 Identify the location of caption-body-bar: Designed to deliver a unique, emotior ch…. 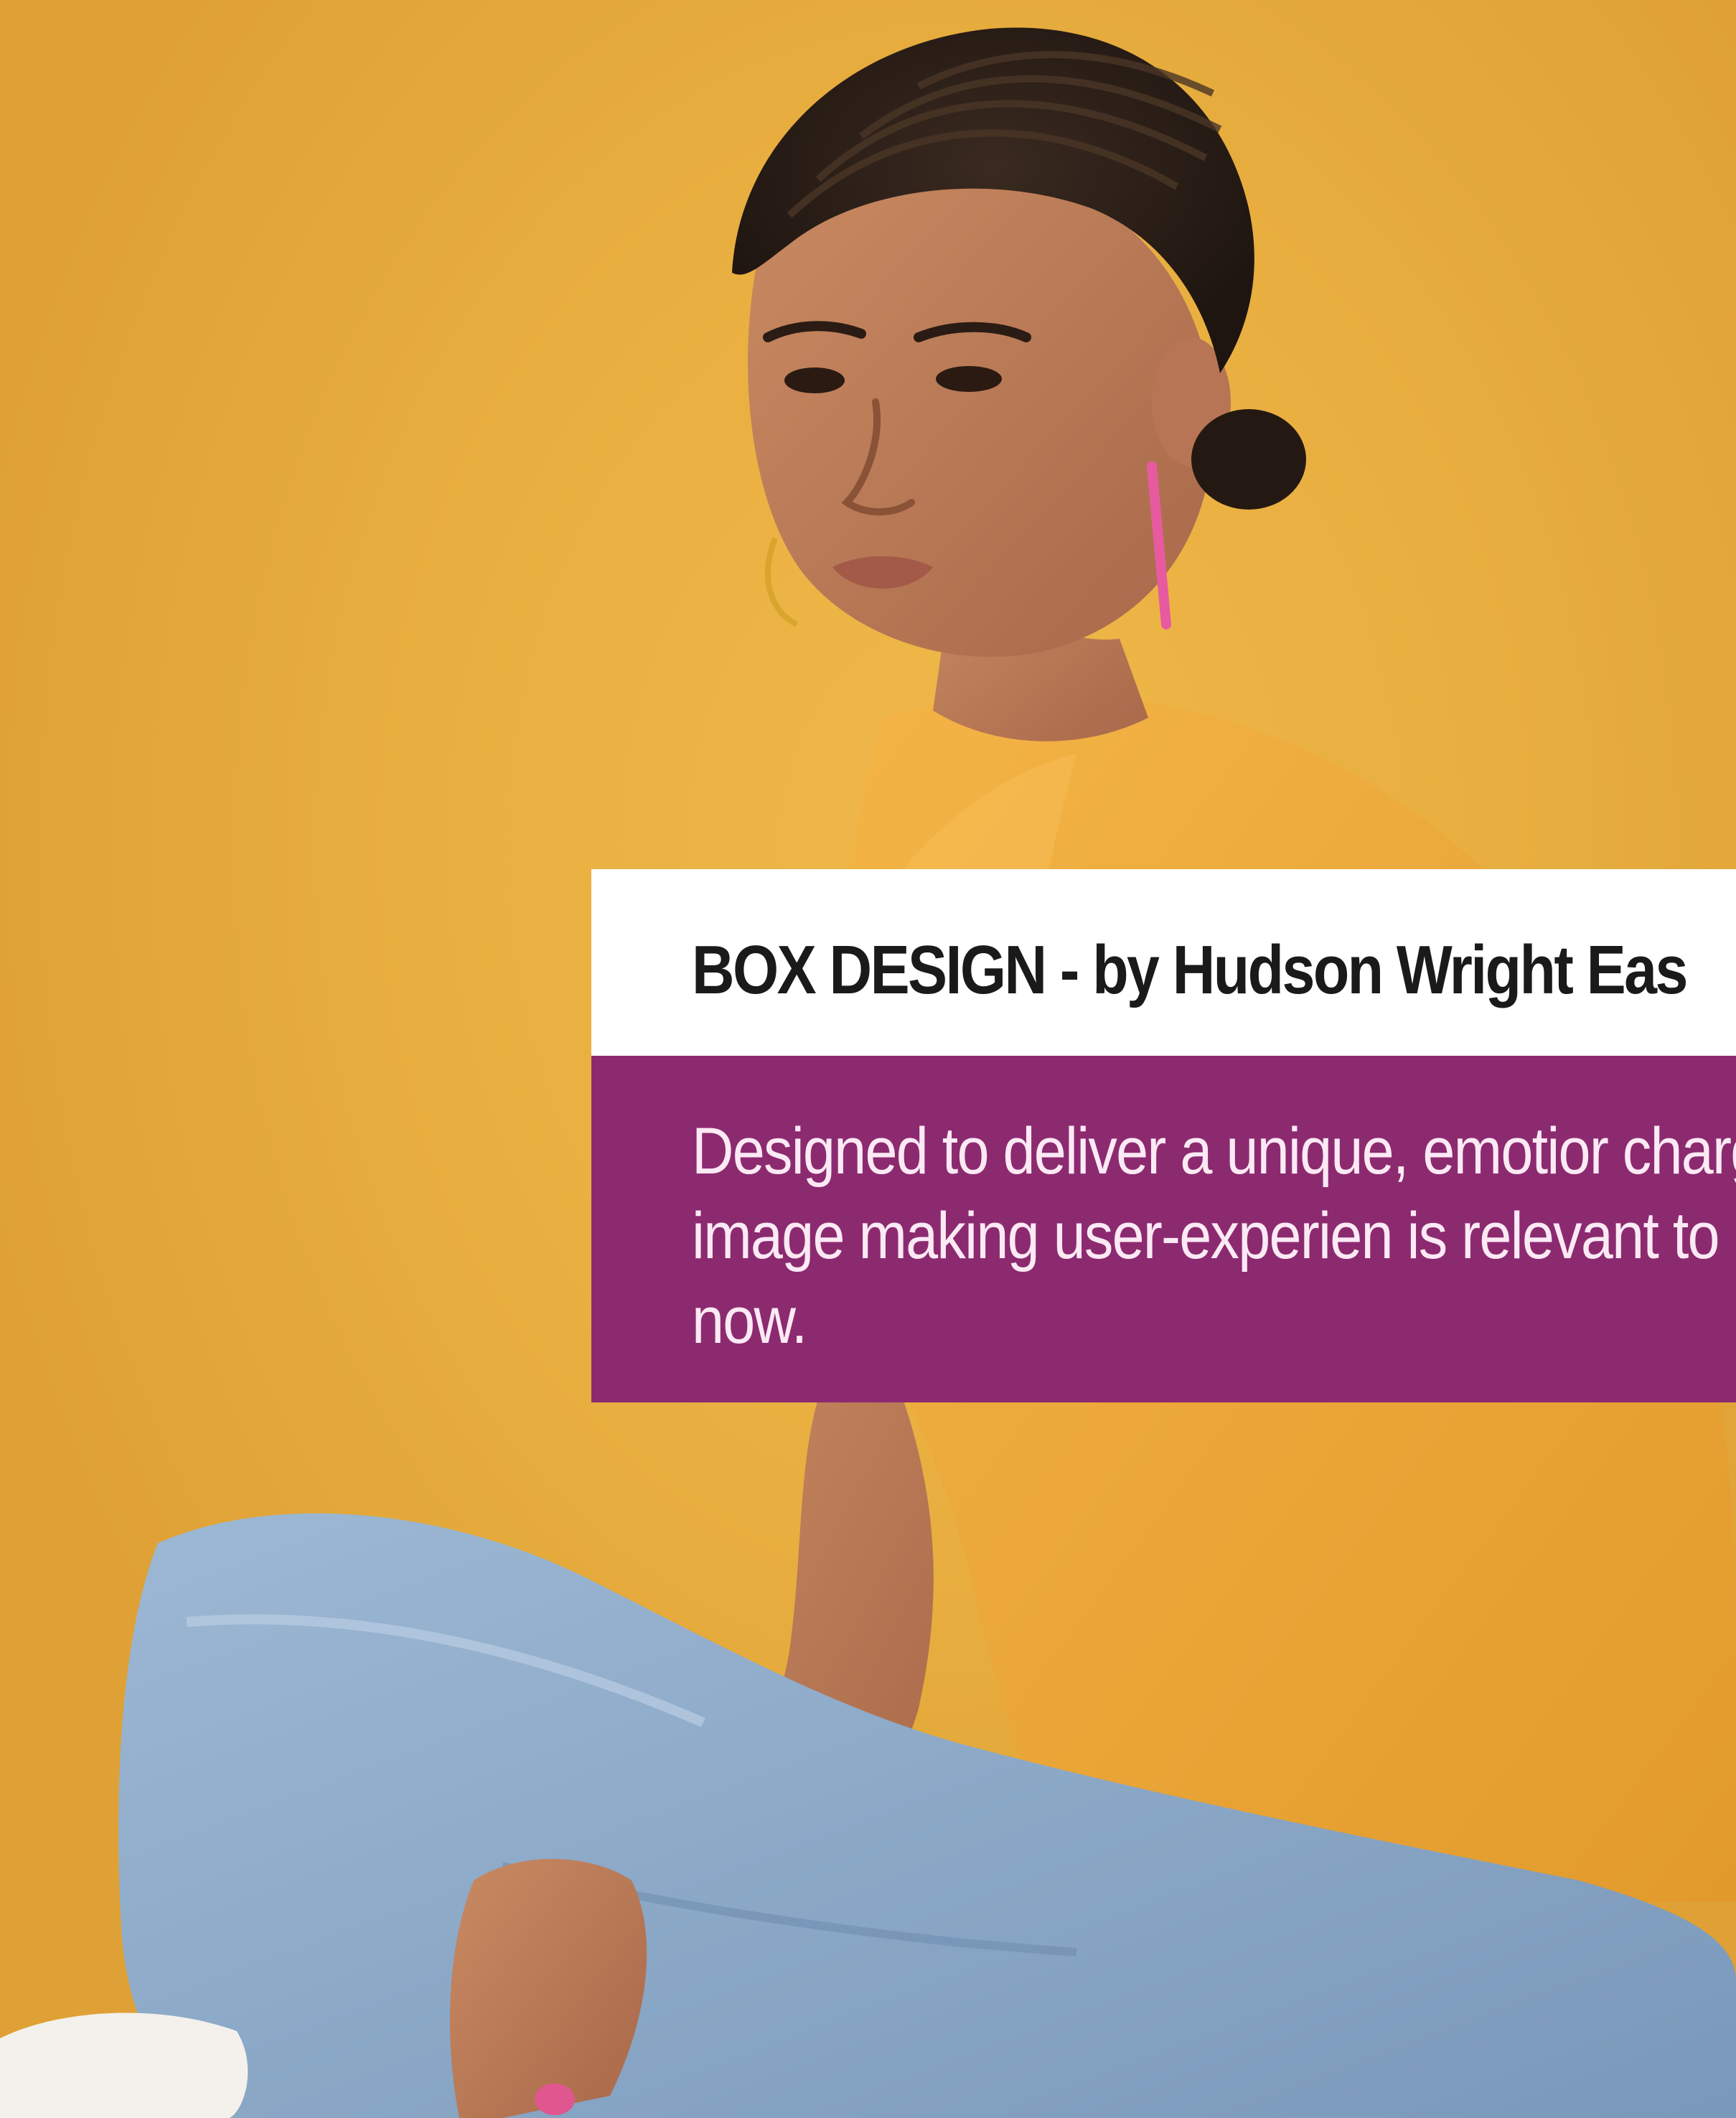
(1163, 1229).